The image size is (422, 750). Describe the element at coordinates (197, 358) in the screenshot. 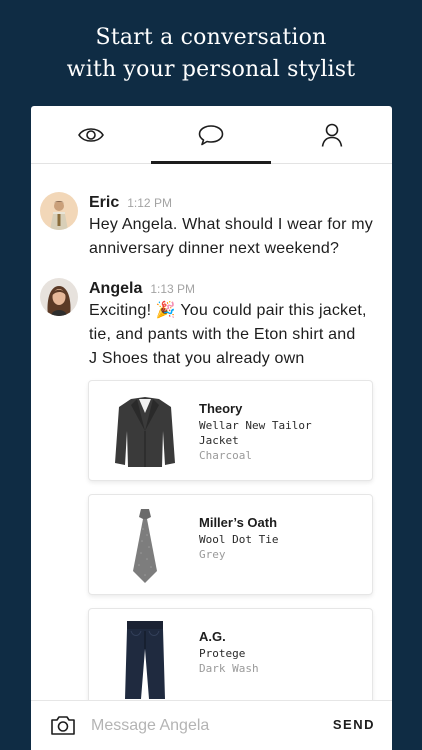

I see `message-line: J Shoes that you already own` at that location.